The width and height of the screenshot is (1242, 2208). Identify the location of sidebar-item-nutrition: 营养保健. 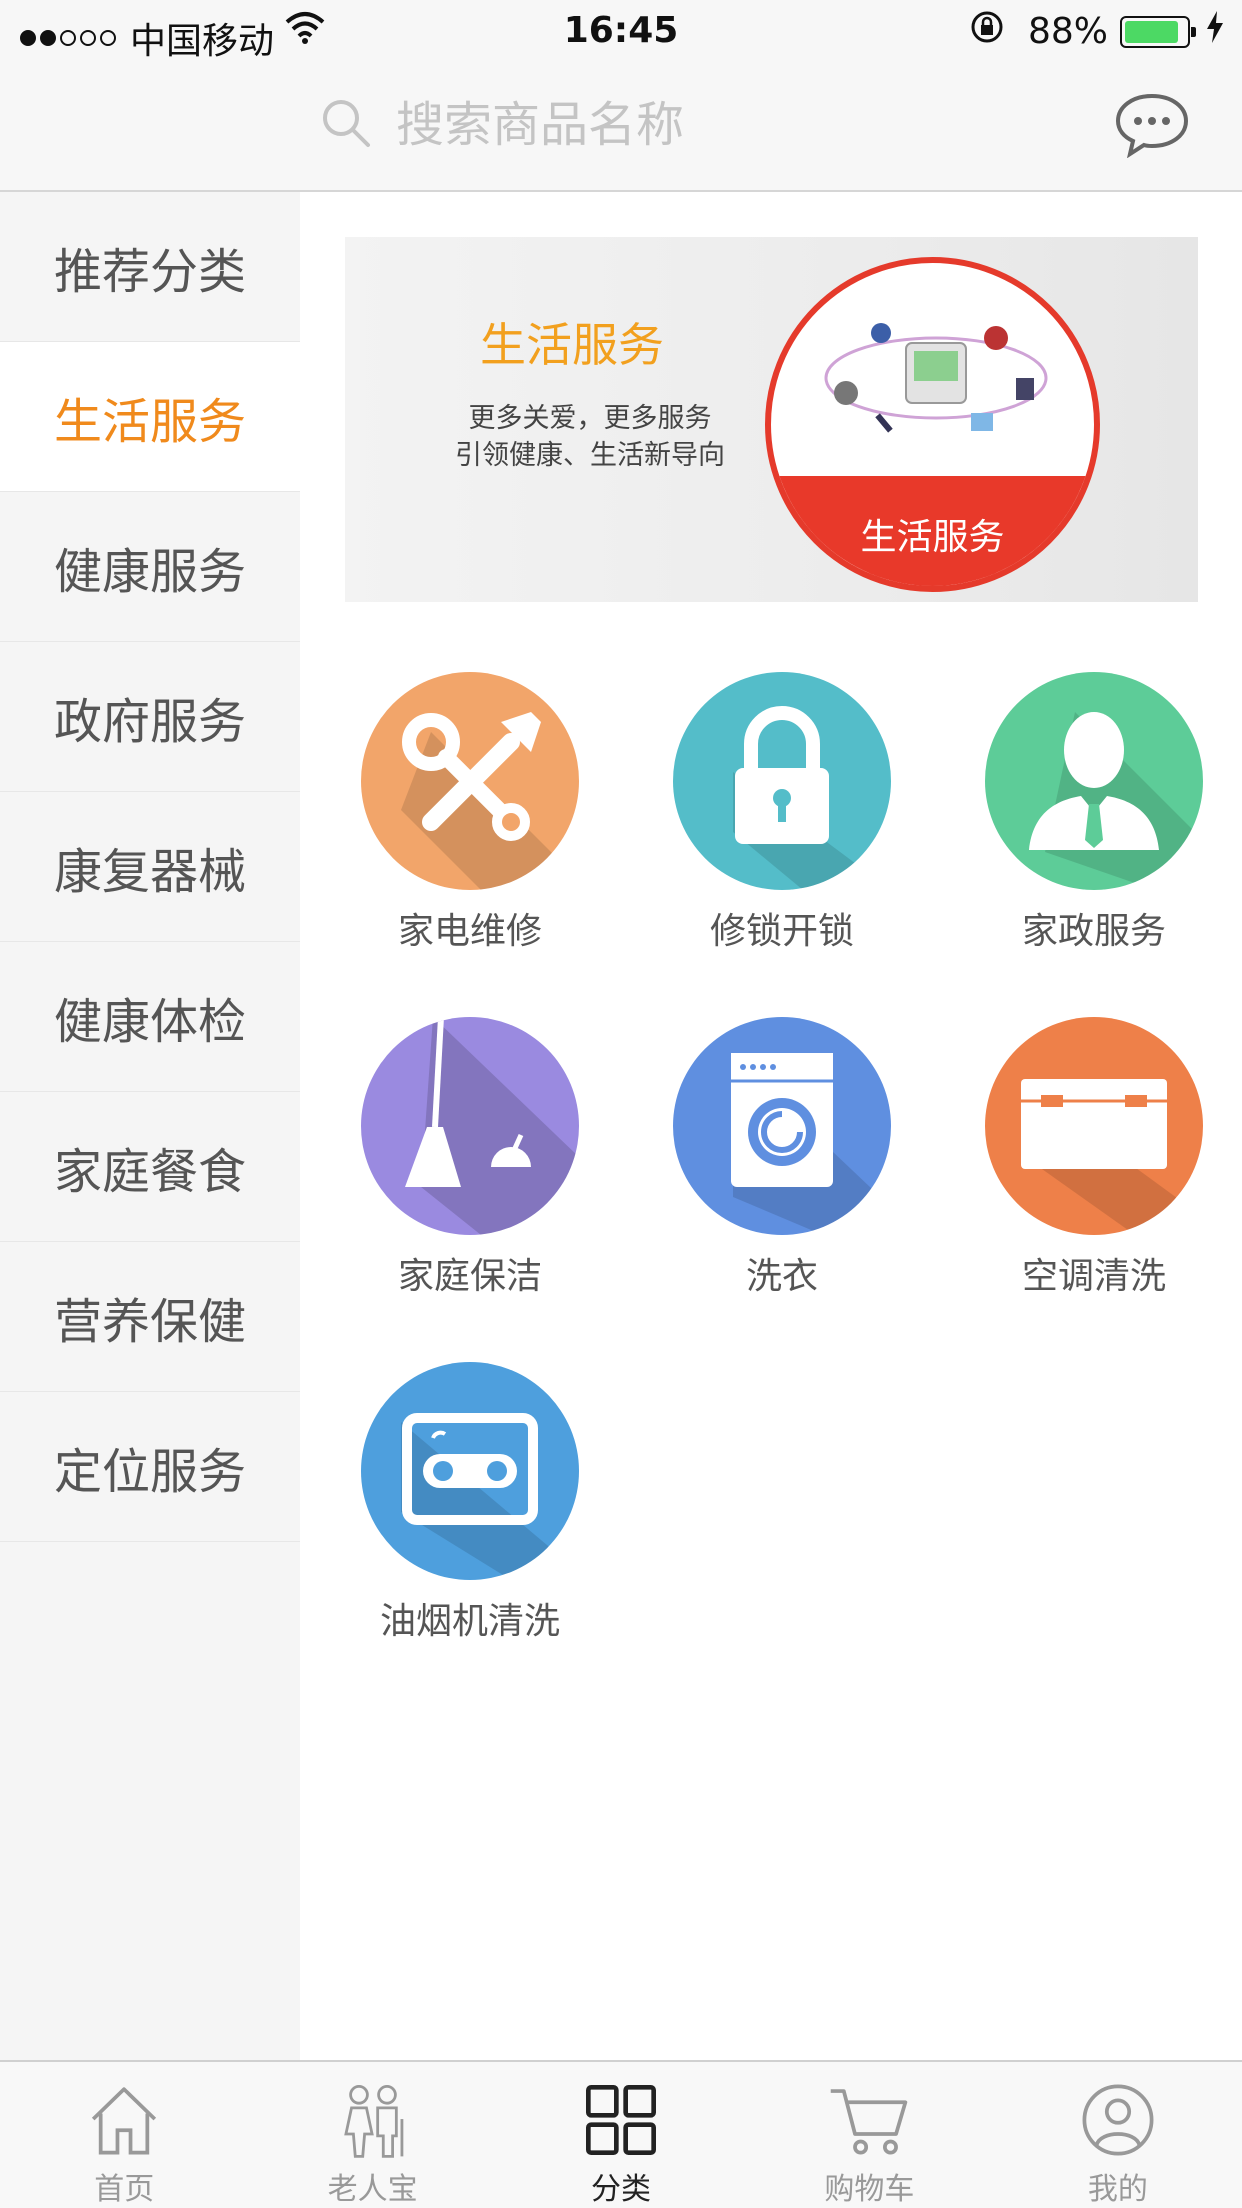
(150, 1317).